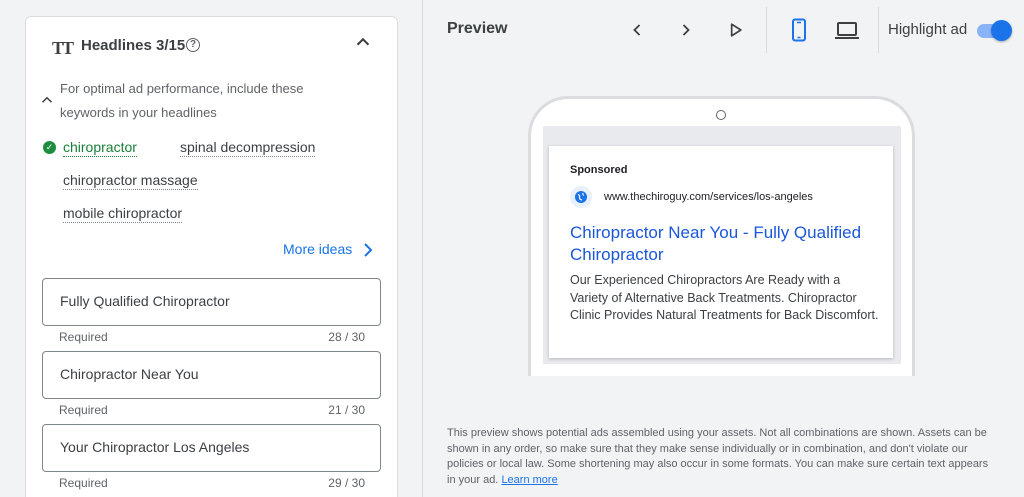  What do you see at coordinates (211, 302) in the screenshot?
I see `headline-input-1: Fully Qualified Chiropractor` at bounding box center [211, 302].